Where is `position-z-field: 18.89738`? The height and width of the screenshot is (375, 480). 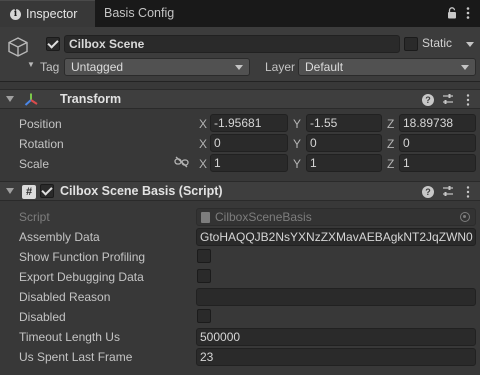 position-z-field: 18.89738 is located at coordinates (437, 123).